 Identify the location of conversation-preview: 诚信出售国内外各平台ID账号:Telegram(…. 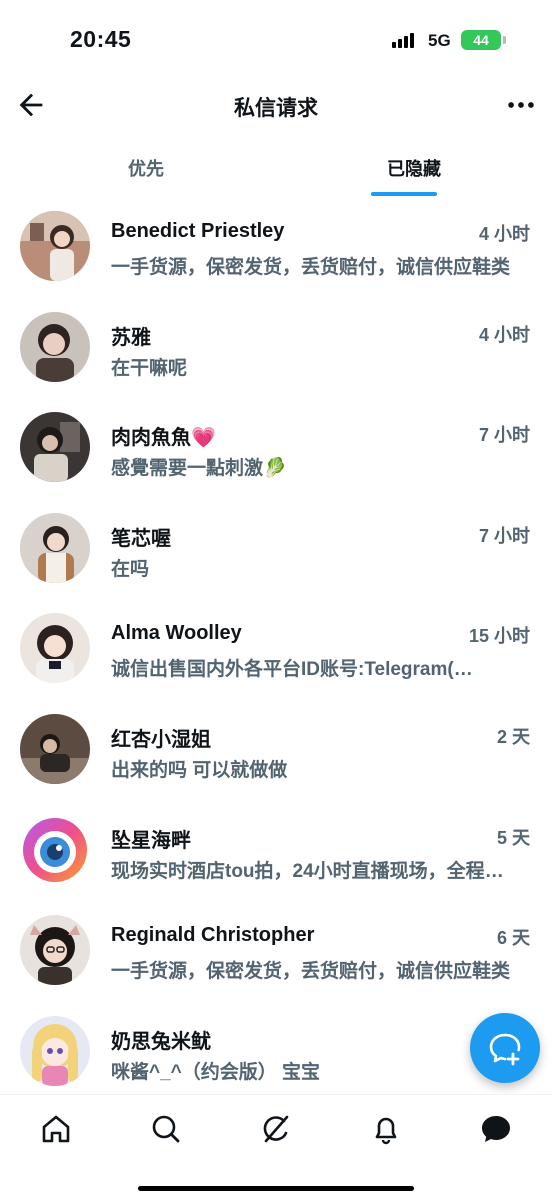
(292, 670).